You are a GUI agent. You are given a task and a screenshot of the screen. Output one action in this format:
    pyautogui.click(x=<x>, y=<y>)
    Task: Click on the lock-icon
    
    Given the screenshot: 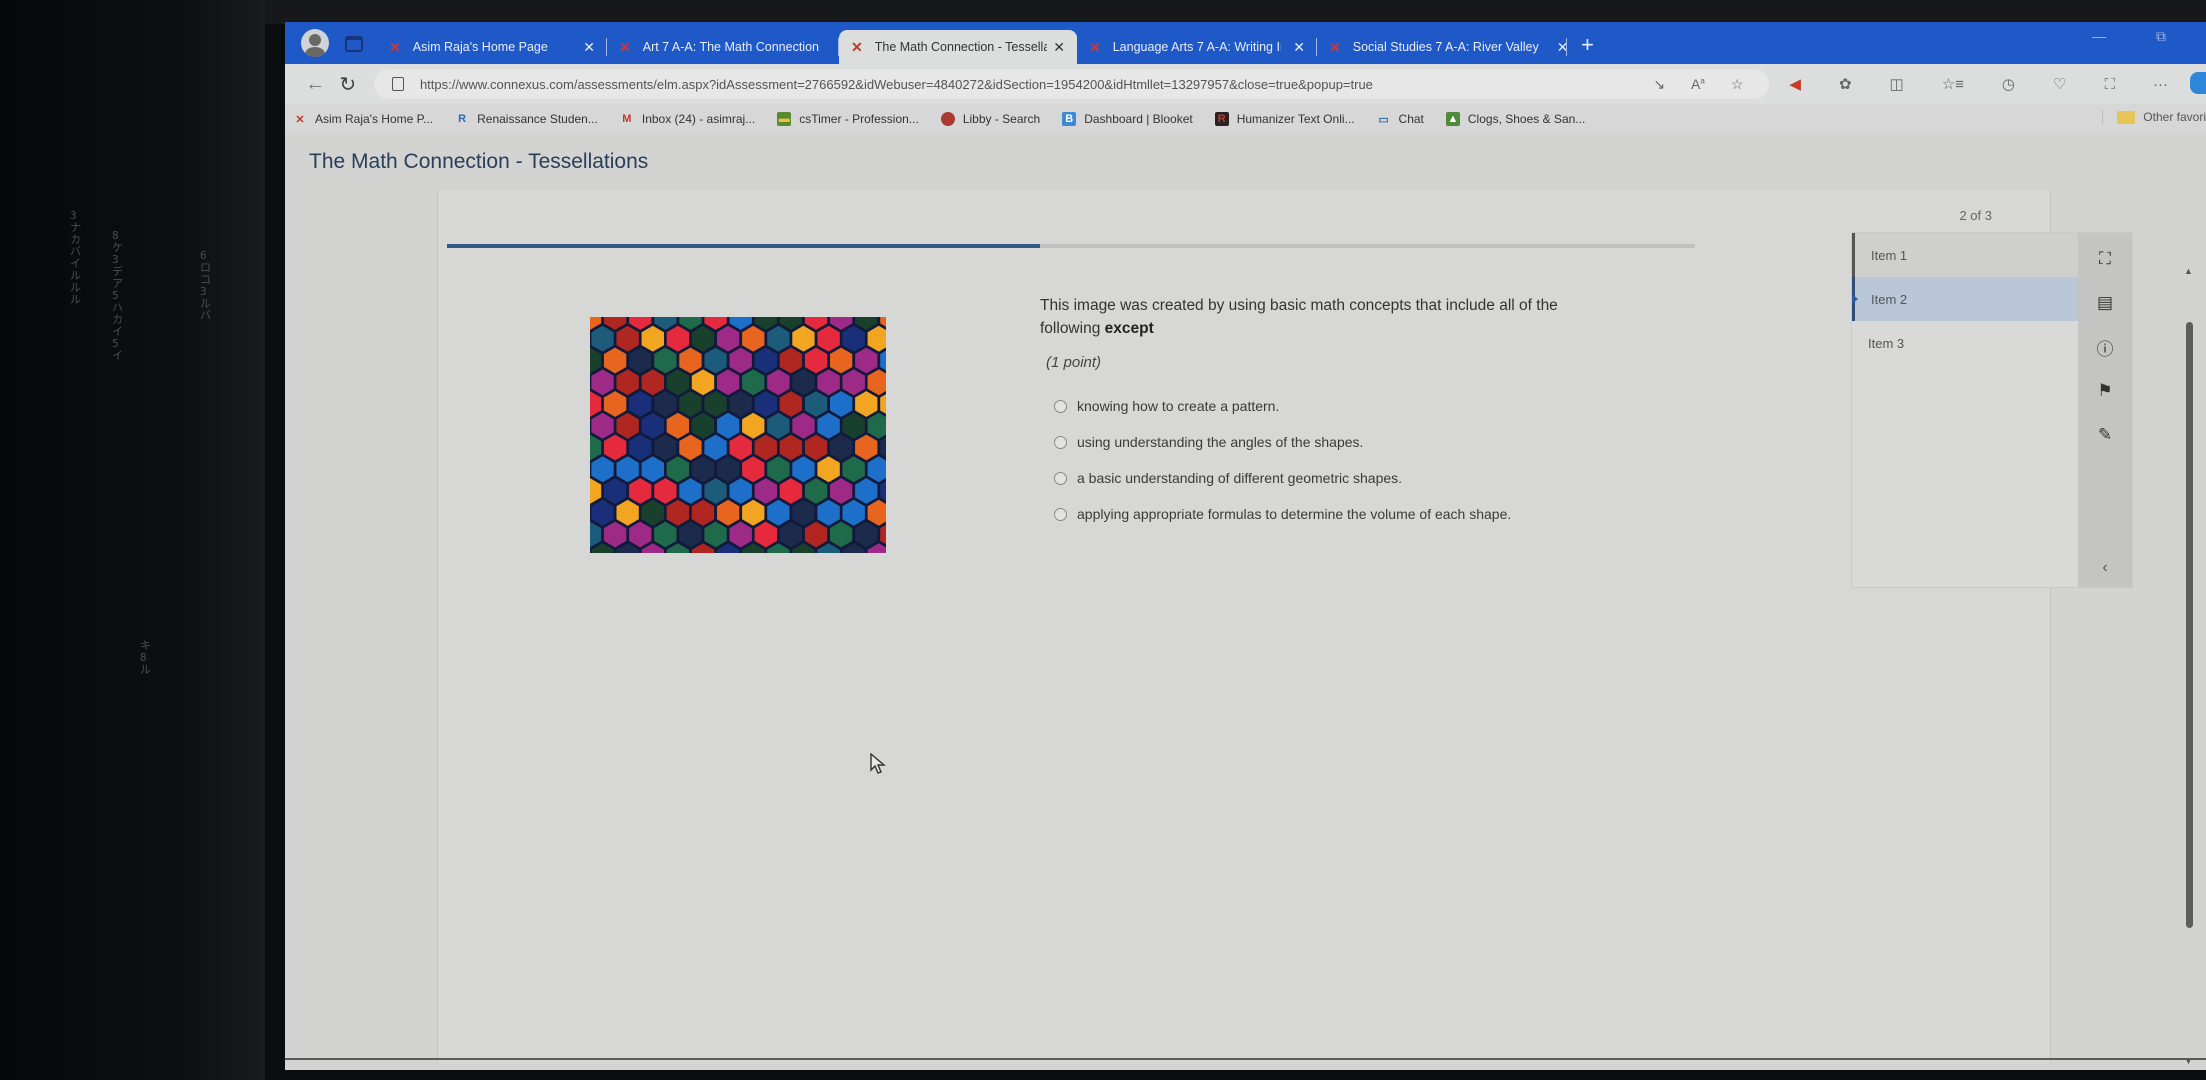 What is the action you would take?
    pyautogui.click(x=397, y=84)
    